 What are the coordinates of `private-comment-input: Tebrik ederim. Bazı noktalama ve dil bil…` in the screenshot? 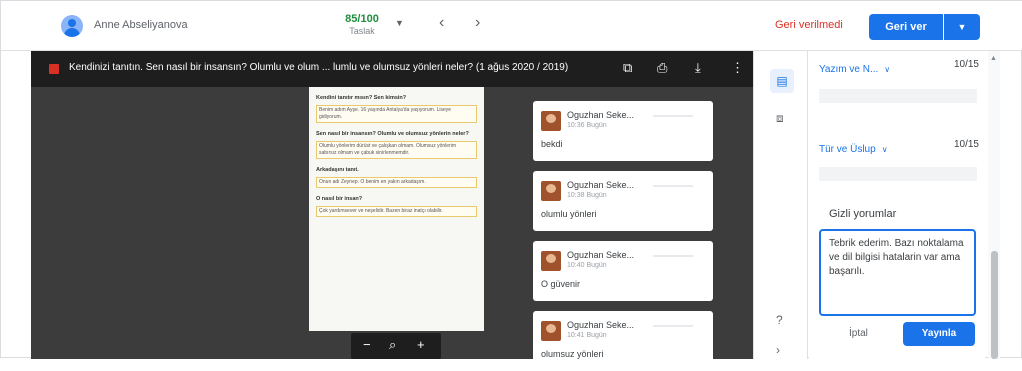 It's located at (897, 272).